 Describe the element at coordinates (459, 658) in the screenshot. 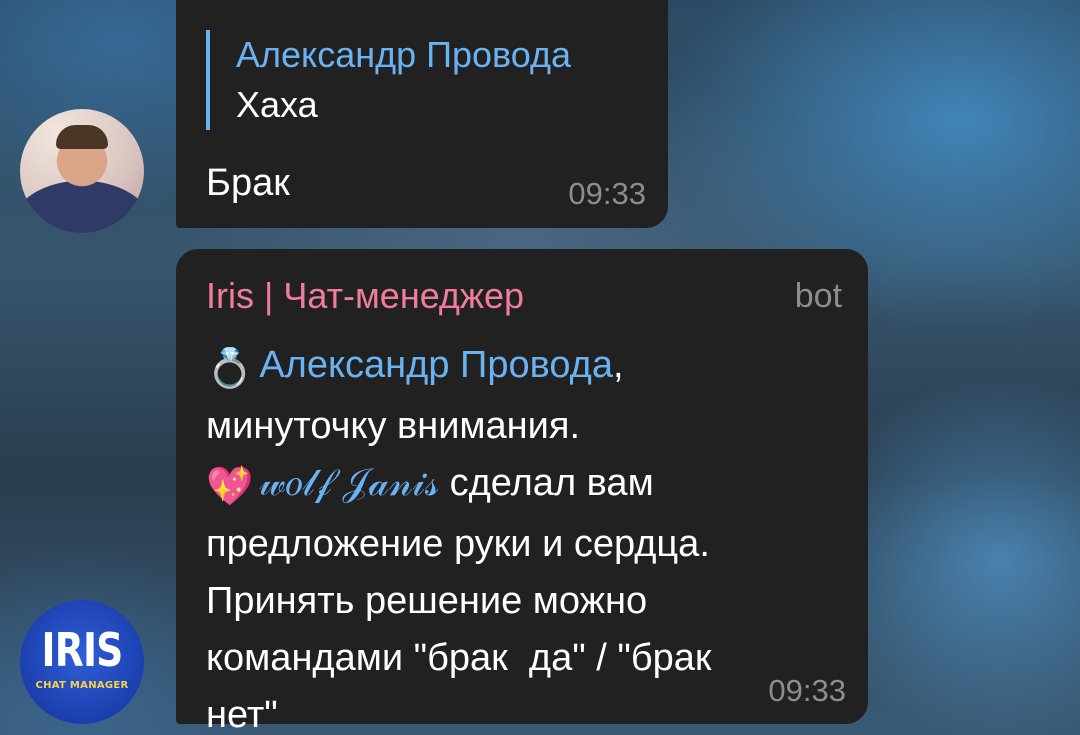

I see `message-line-6: командами "брак да" / "брак` at that location.